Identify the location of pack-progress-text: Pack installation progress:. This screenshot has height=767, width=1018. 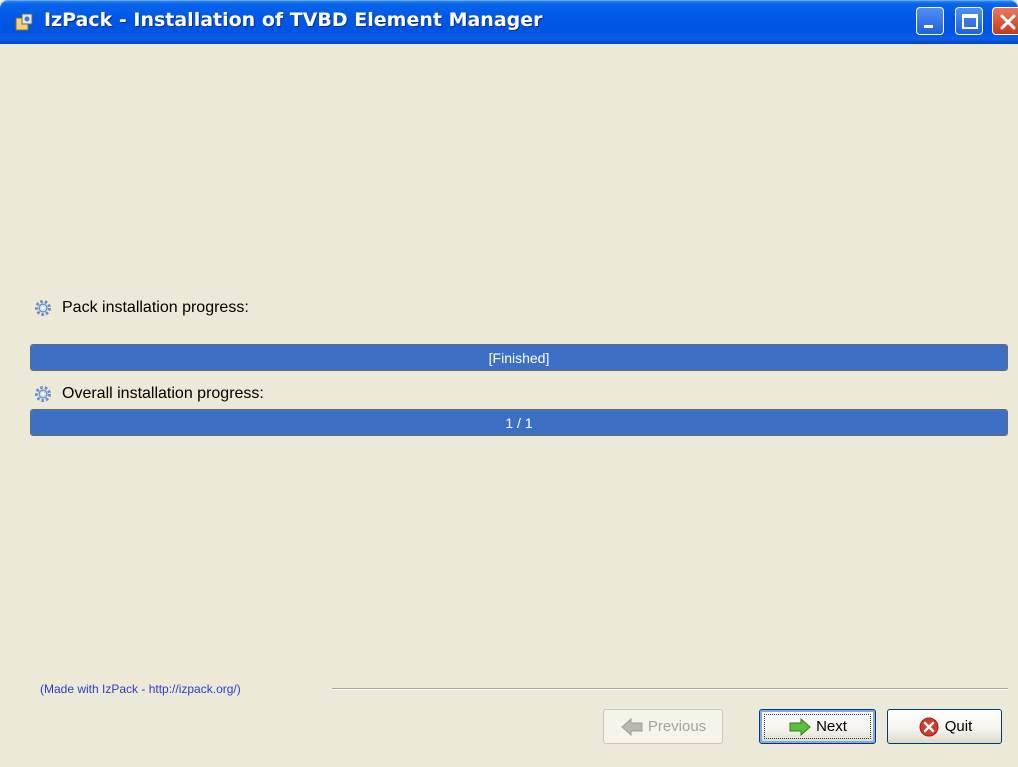
(155, 307).